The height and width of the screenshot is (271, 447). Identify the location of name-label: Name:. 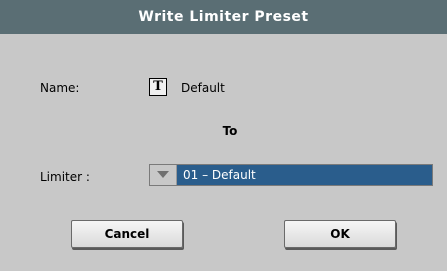
(60, 88).